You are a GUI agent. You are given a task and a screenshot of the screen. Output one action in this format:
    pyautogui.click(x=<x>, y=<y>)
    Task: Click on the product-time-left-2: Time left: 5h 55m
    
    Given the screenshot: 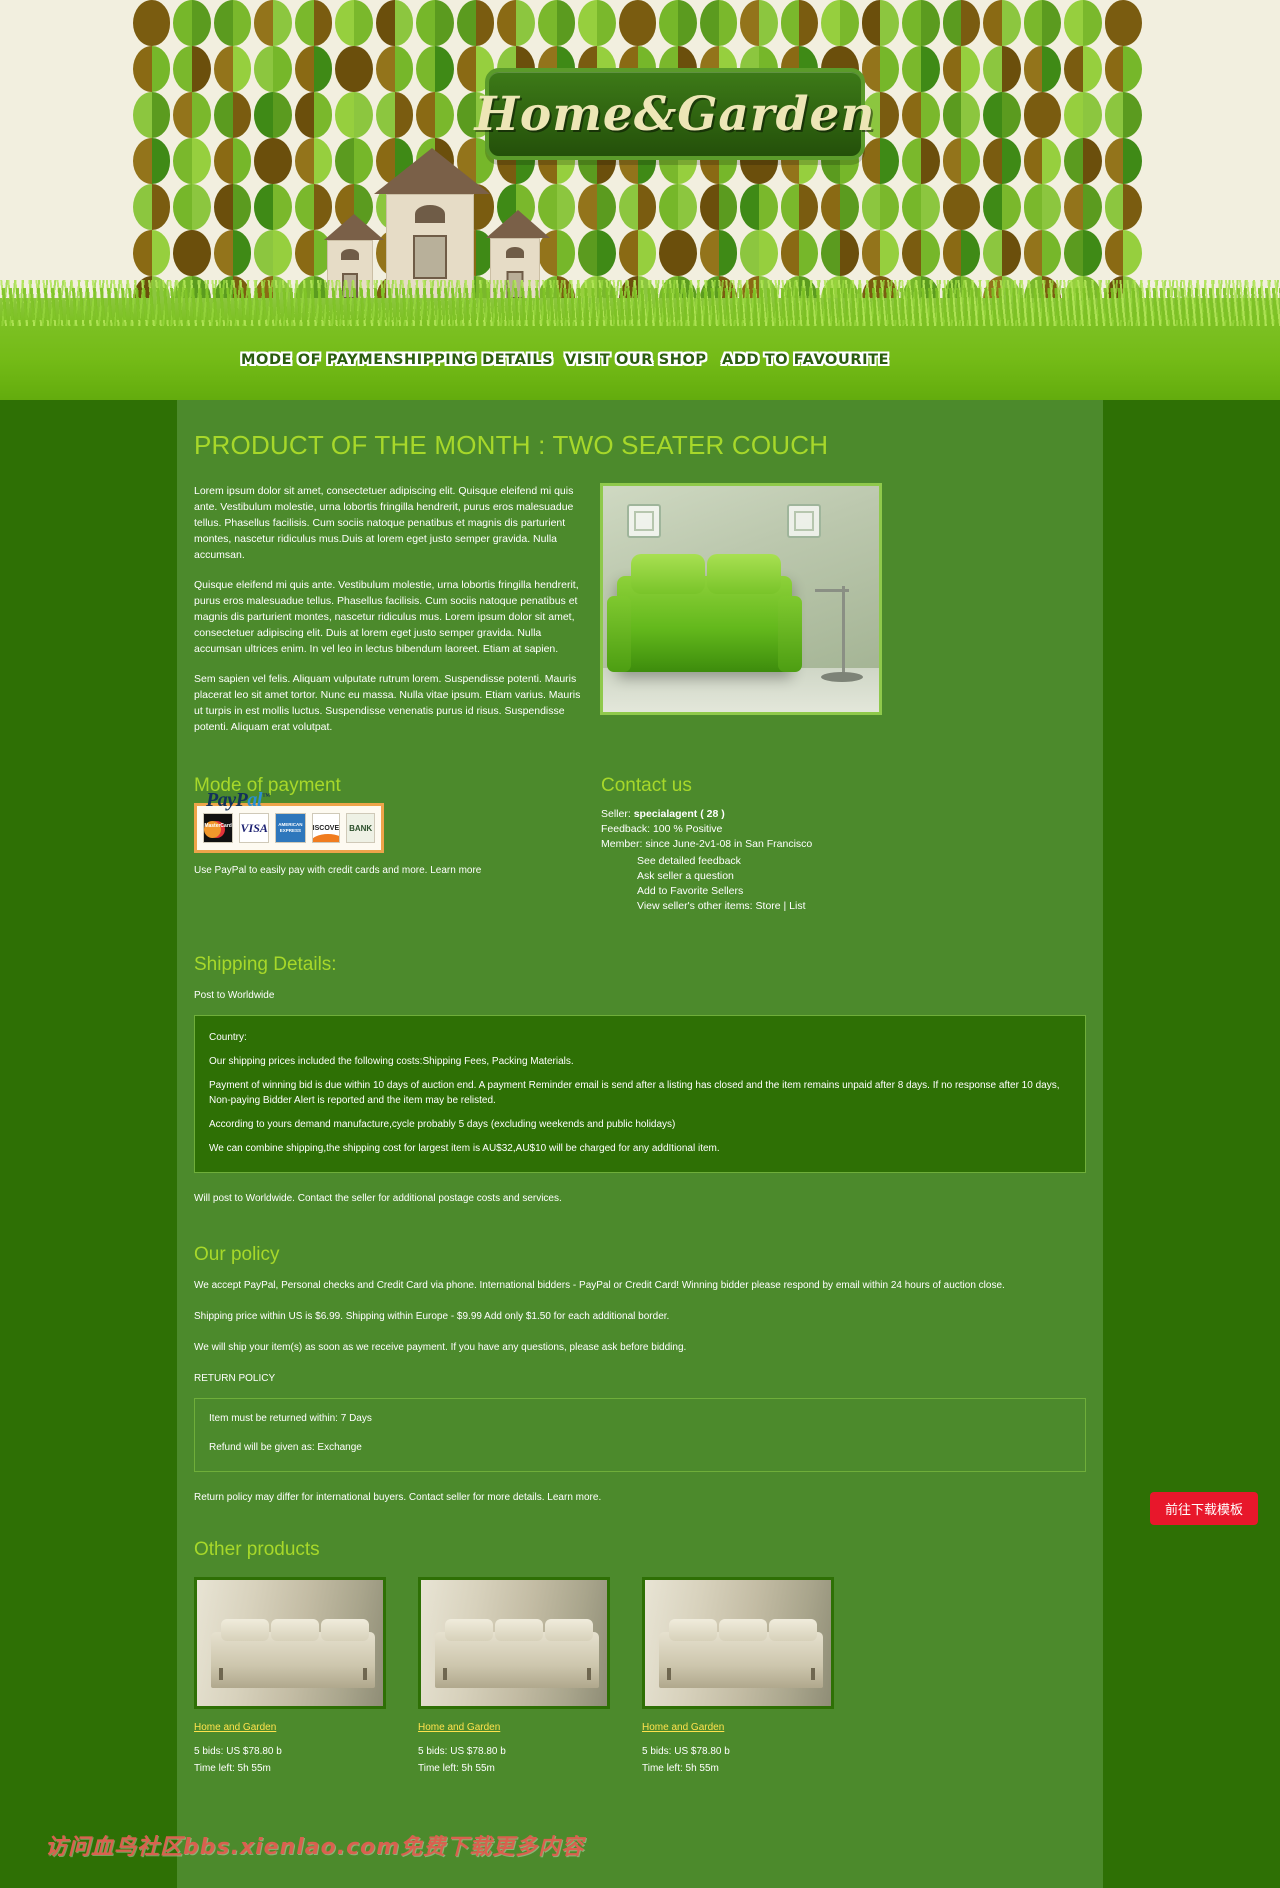 What is the action you would take?
    pyautogui.click(x=456, y=1768)
    